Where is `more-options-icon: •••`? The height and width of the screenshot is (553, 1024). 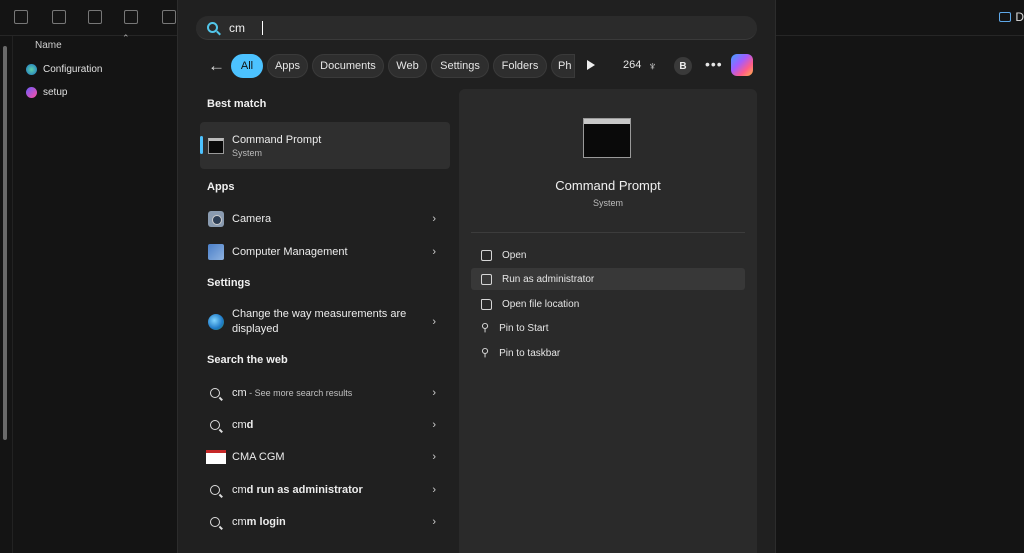
more-options-icon: ••• is located at coordinates (714, 64).